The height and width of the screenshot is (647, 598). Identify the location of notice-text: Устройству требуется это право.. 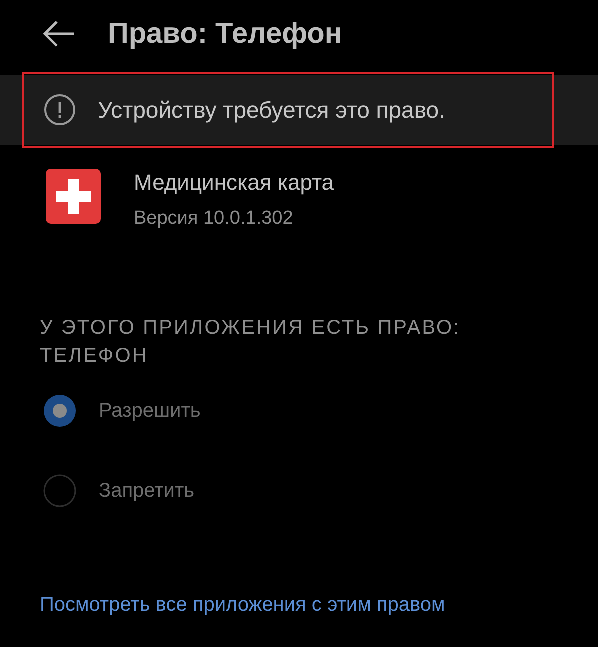
(272, 110).